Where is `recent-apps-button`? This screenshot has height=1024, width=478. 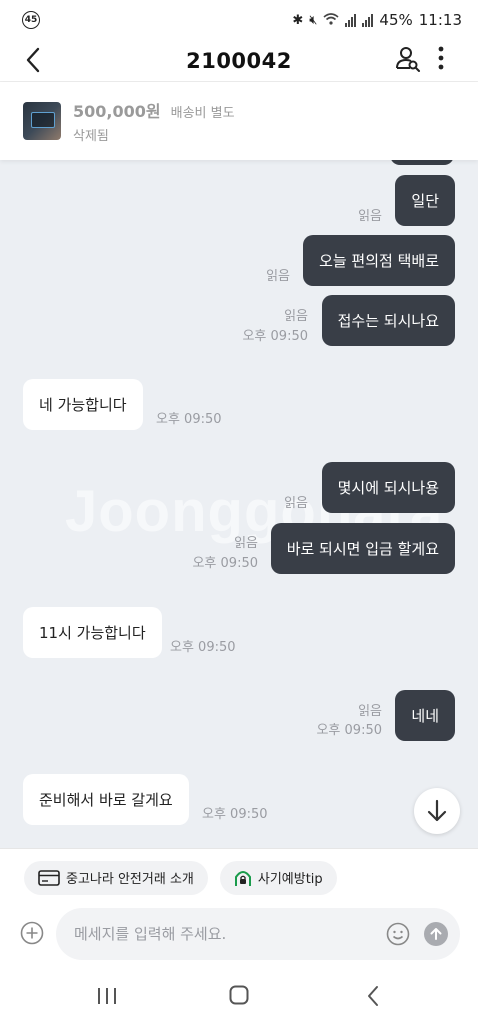
recent-apps-button is located at coordinates (107, 996).